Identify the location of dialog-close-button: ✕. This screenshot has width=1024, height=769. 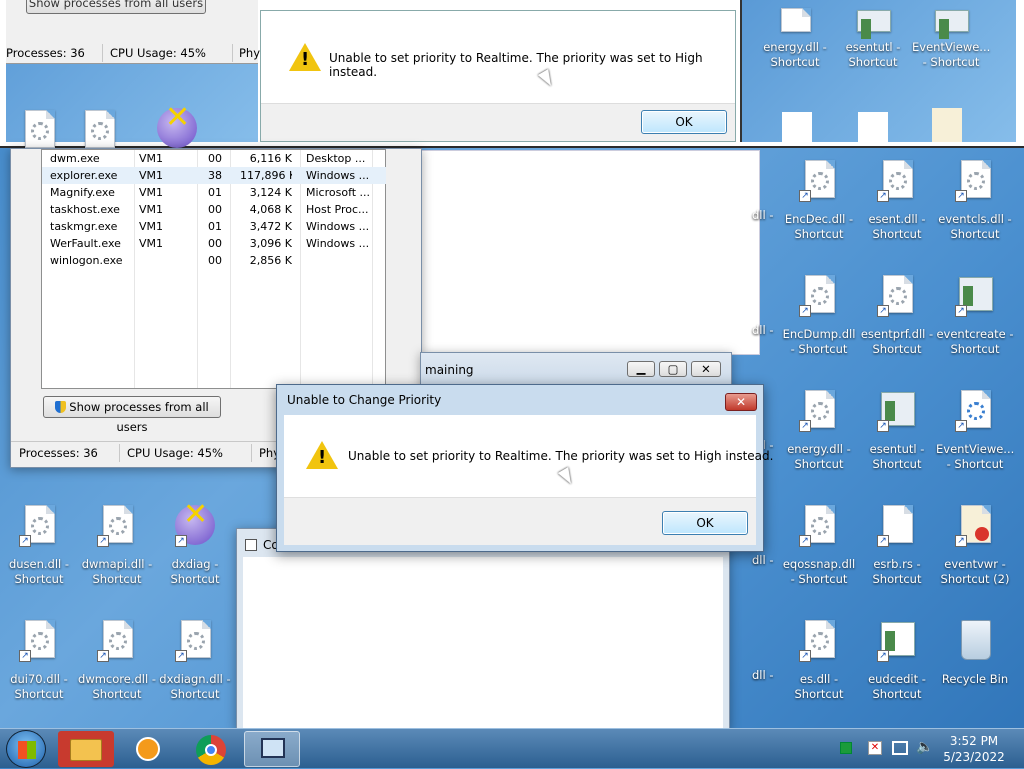
(741, 402).